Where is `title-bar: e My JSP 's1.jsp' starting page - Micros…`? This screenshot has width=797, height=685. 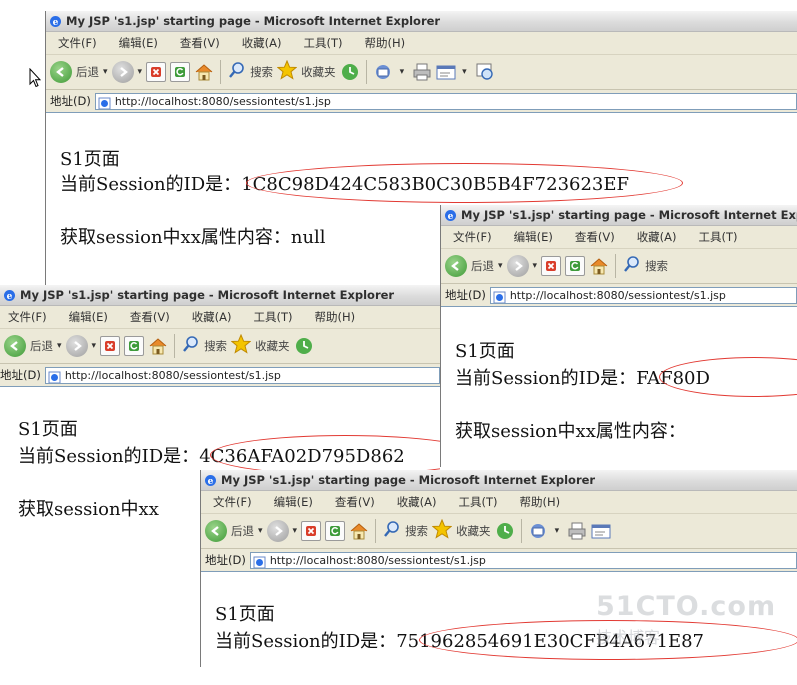
title-bar: e My JSP 's1.jsp' starting page - Micros… is located at coordinates (421, 21).